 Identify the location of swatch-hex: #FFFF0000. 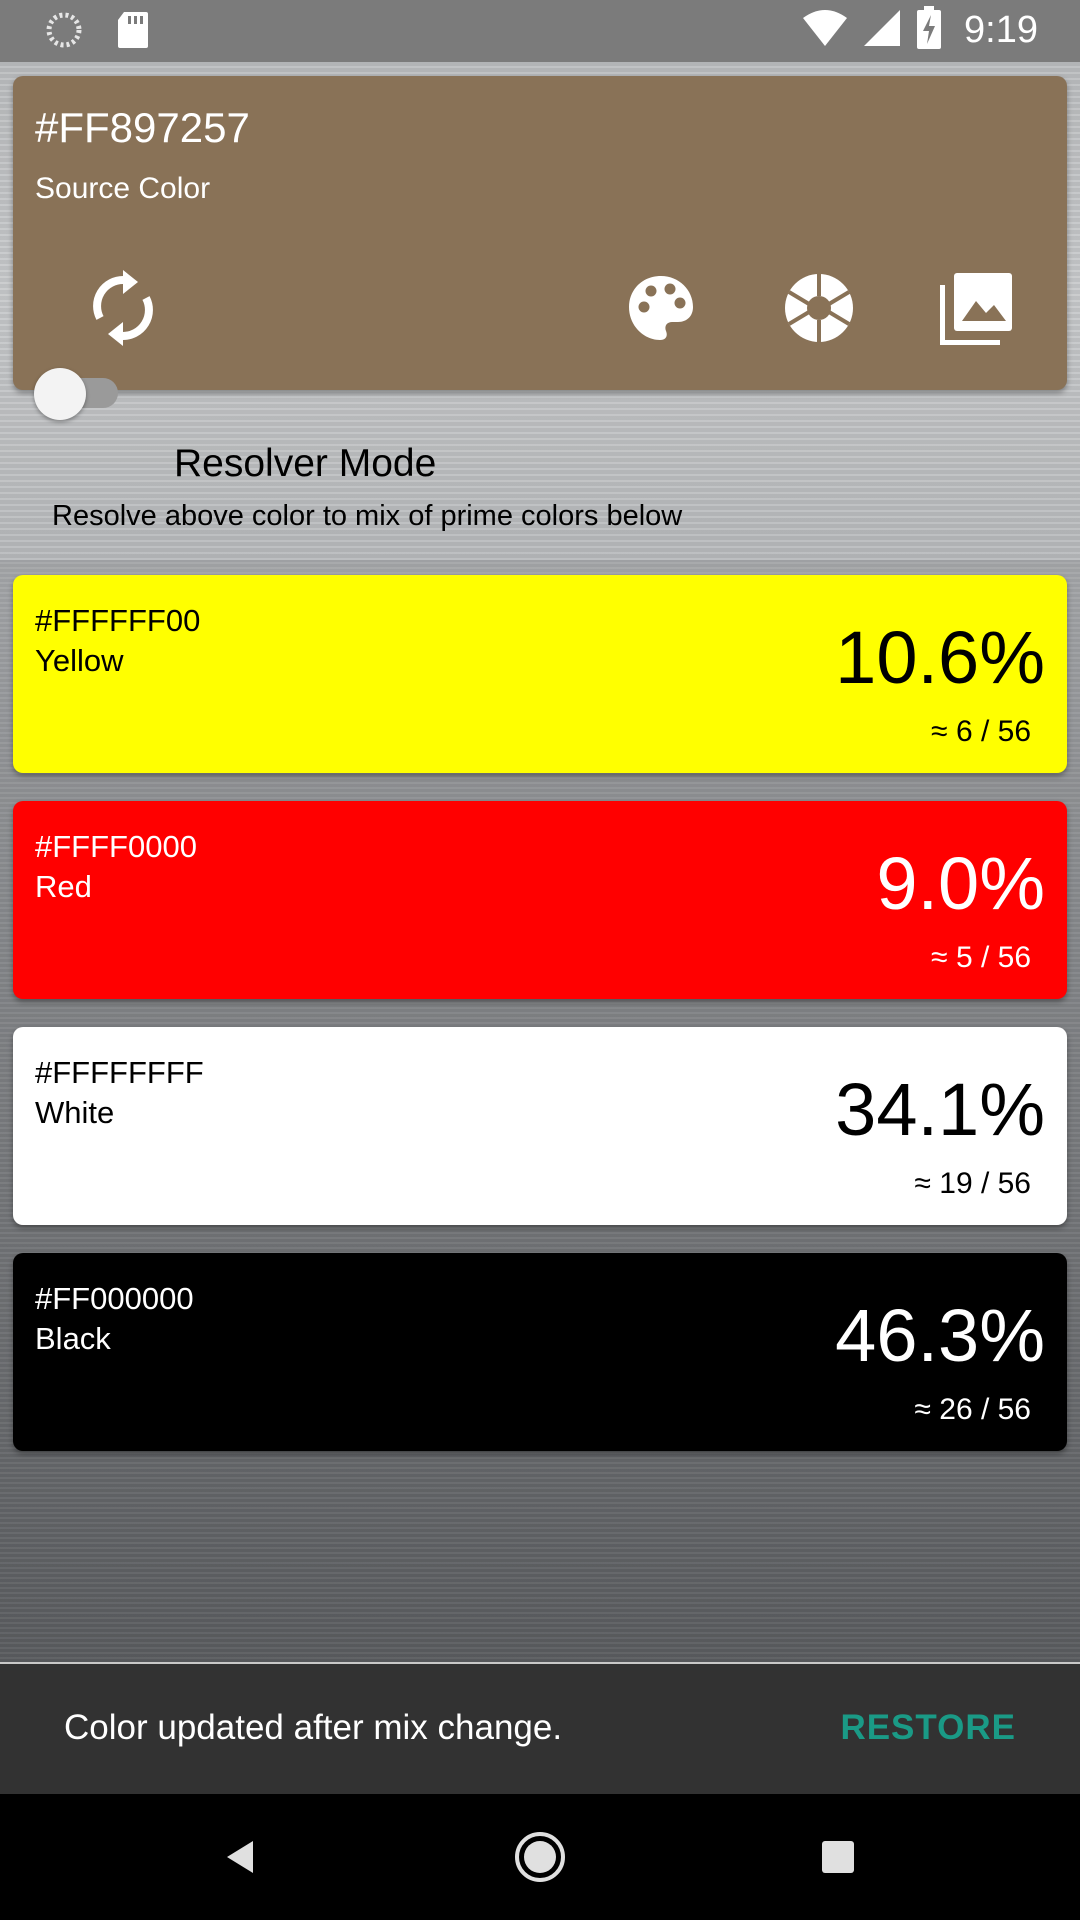
(116, 846).